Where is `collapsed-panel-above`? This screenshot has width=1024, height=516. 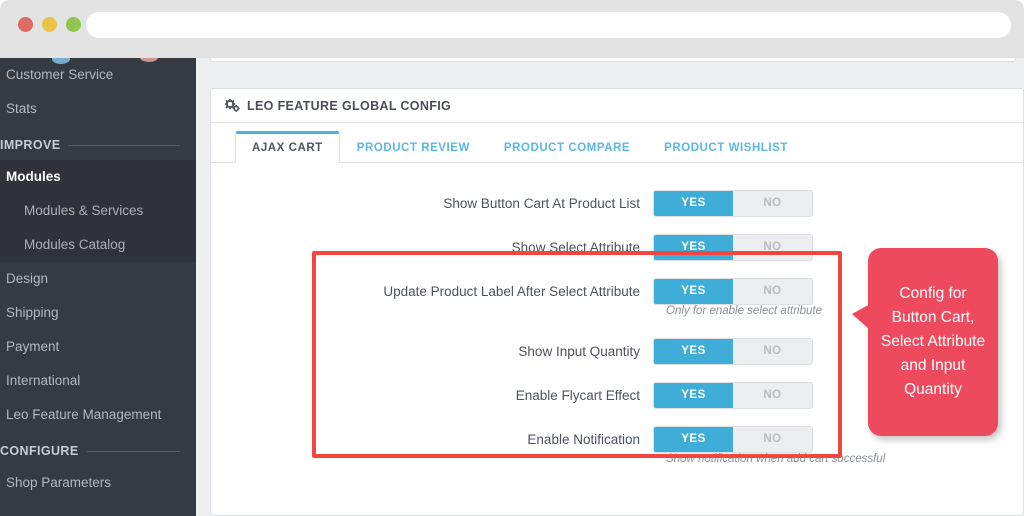
collapsed-panel-above is located at coordinates (613, 60).